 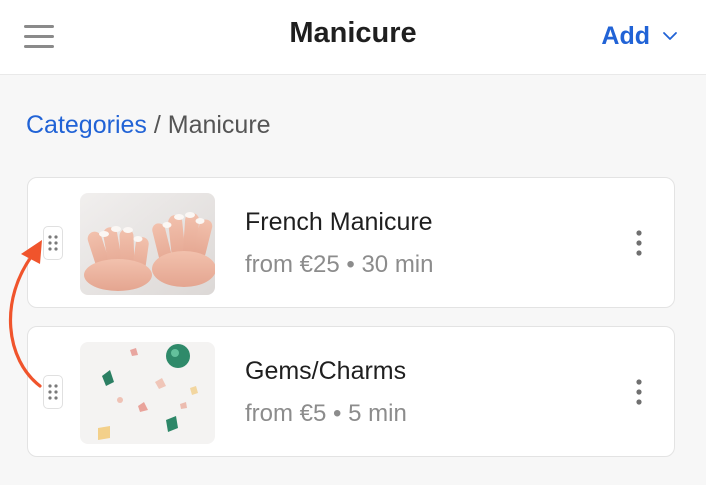 I want to click on service-price-duration: from €25 • 30 min, so click(x=339, y=264).